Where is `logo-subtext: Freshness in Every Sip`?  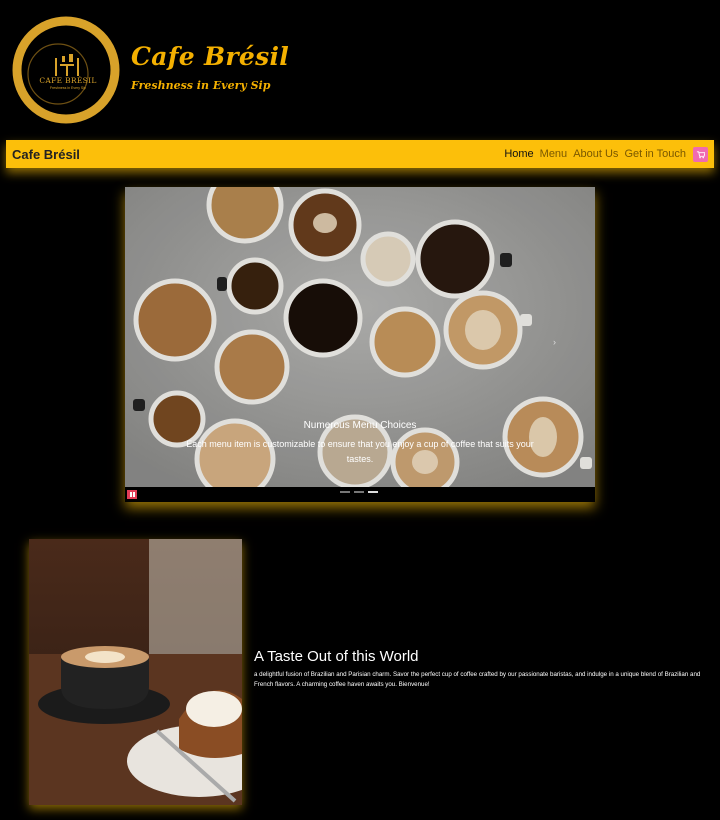
logo-subtext: Freshness in Every Sip is located at coordinates (68, 88).